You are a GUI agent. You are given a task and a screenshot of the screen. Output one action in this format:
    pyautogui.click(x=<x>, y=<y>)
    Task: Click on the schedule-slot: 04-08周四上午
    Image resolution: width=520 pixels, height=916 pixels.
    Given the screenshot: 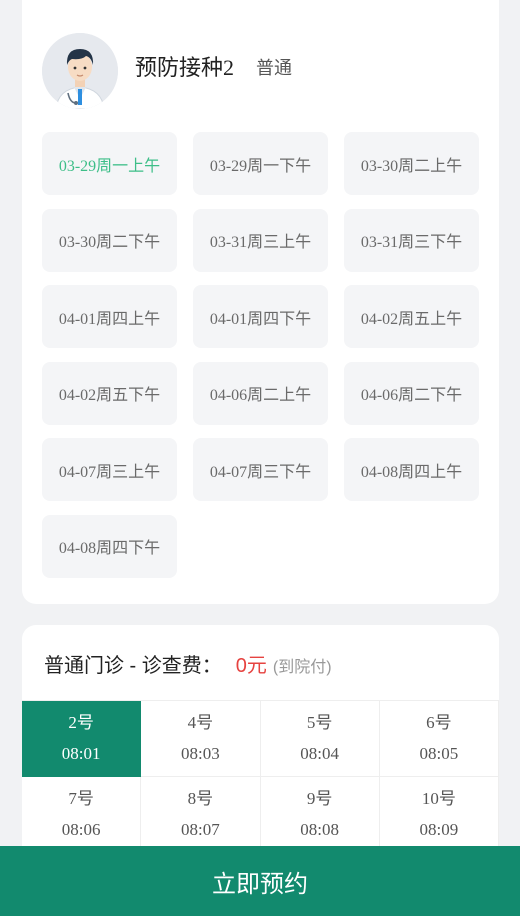 What is the action you would take?
    pyautogui.click(x=411, y=469)
    